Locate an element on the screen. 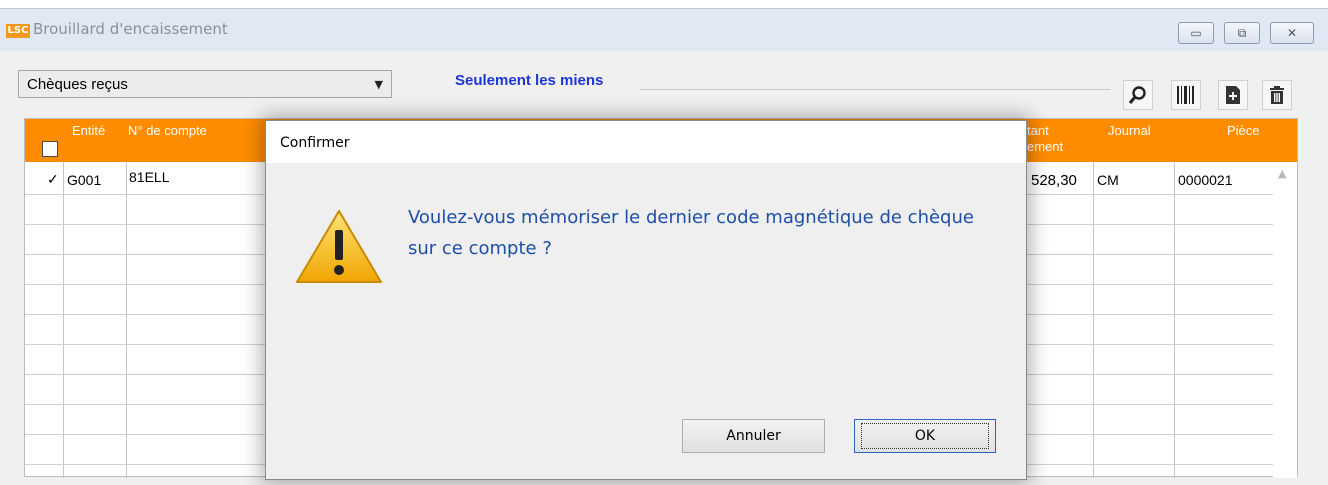  minimize-button: ▭ is located at coordinates (1196, 33).